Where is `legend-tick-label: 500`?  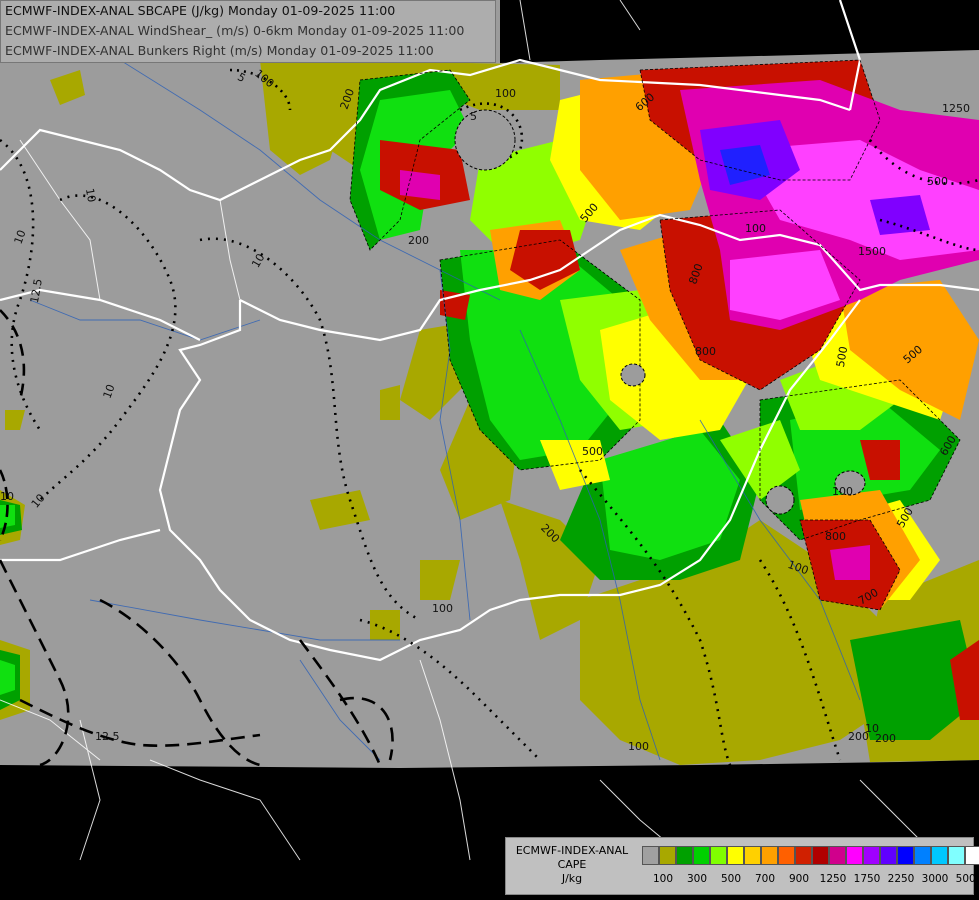
legend-tick-label: 500 is located at coordinates (731, 879).